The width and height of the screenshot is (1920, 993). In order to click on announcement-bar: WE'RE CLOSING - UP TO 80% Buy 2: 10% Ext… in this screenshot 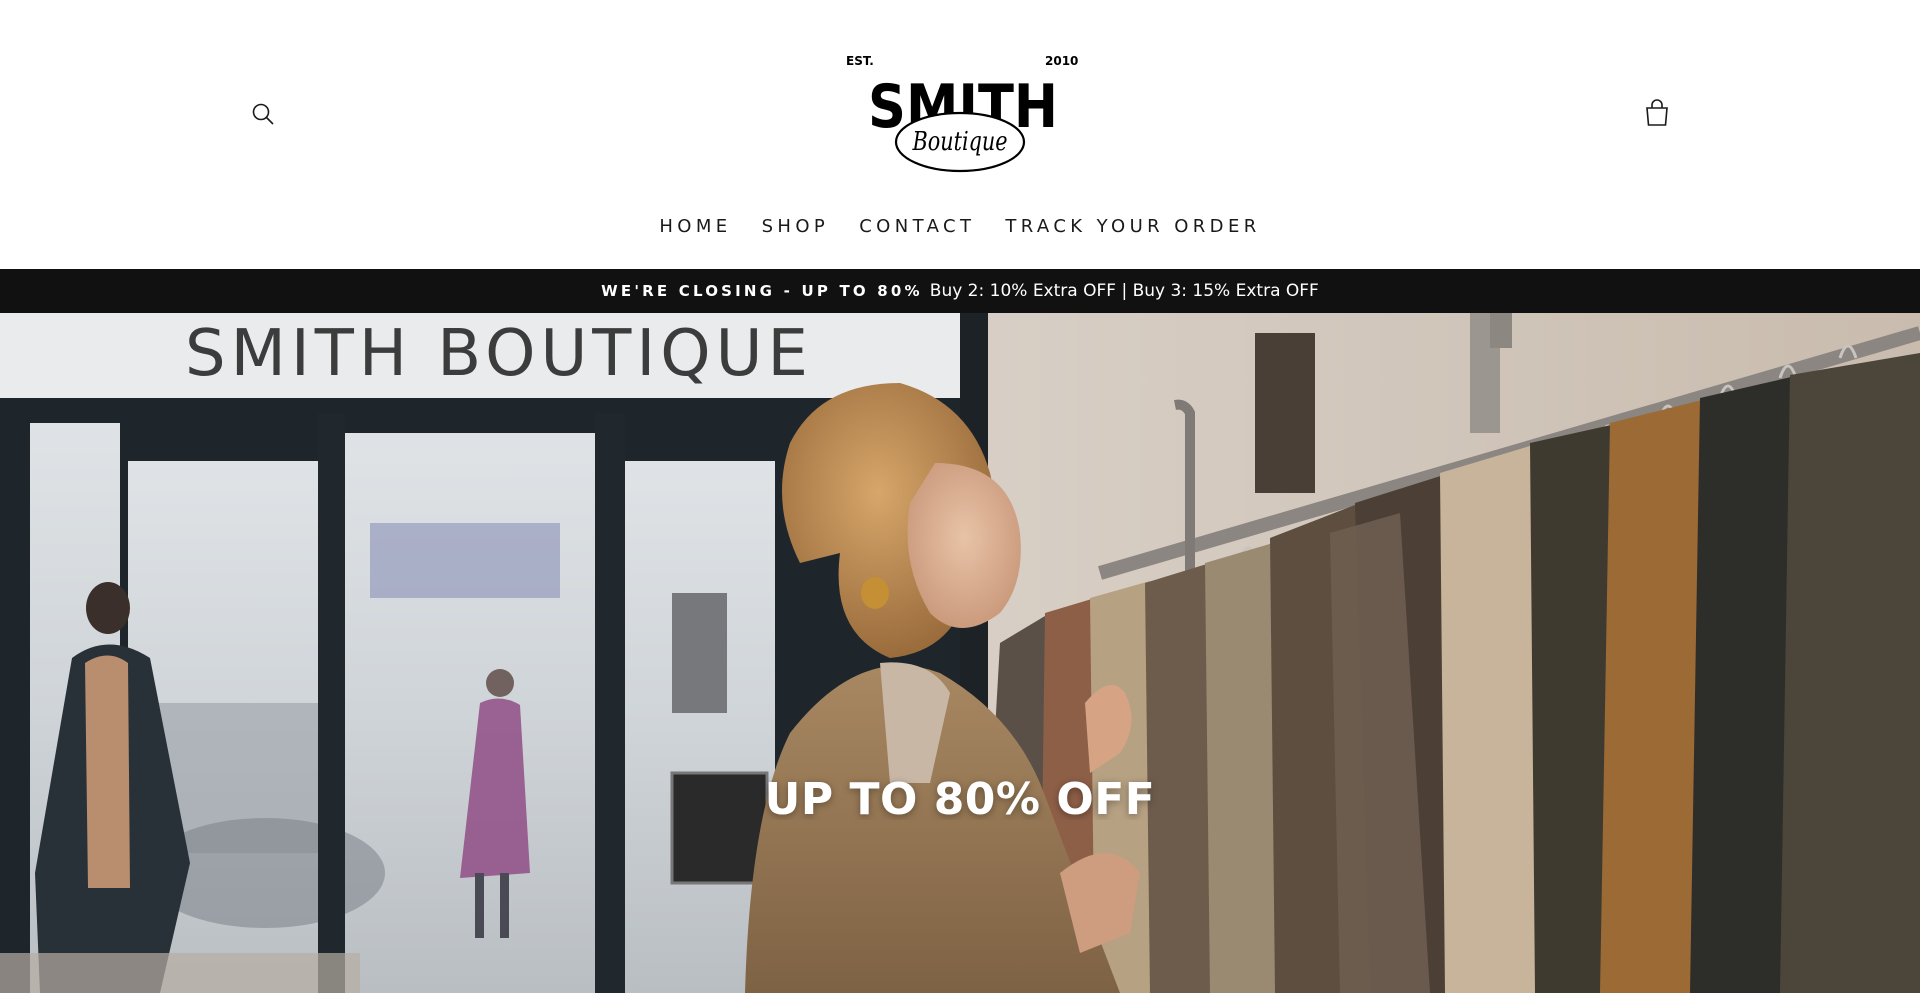, I will do `click(960, 291)`.